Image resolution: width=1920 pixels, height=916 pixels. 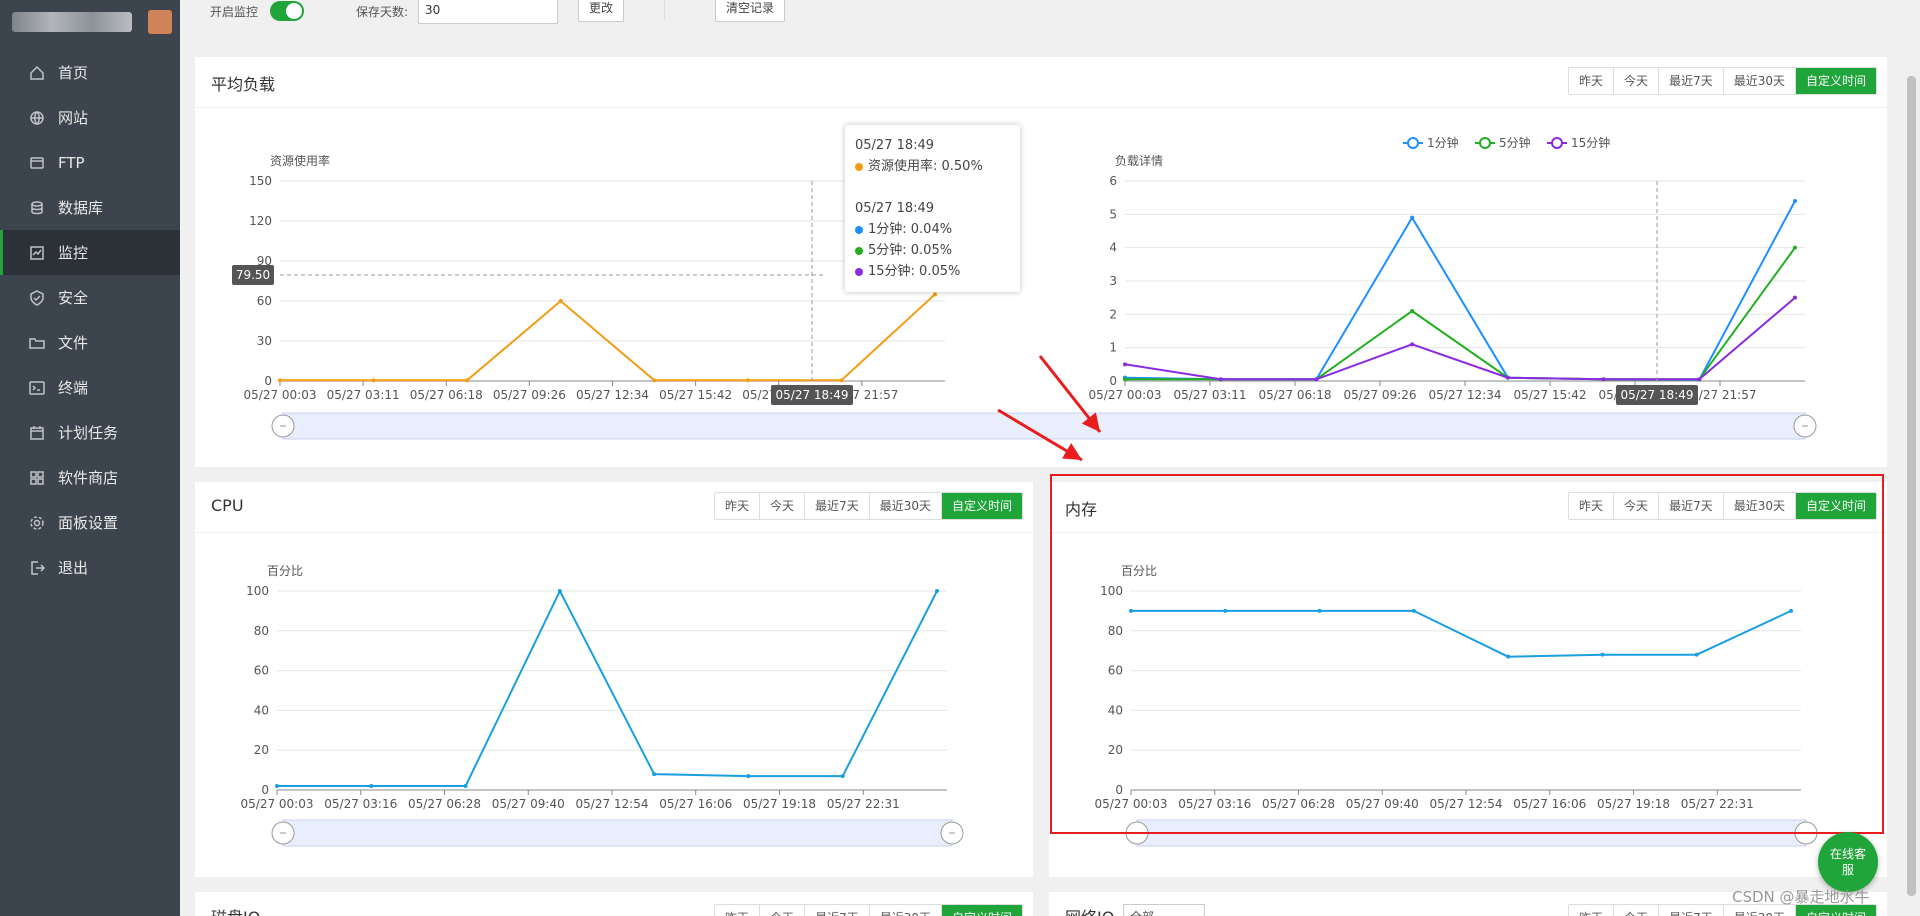 I want to click on annotation-arrows, so click(x=1049, y=408).